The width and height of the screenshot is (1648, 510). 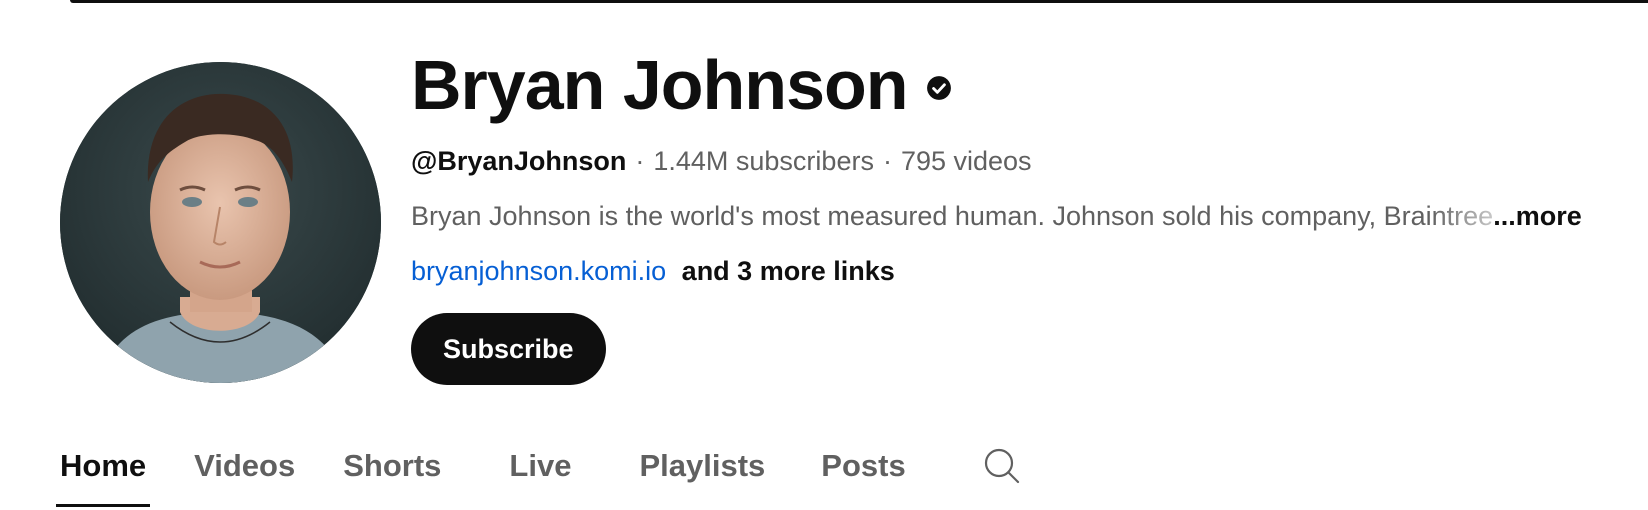 I want to click on subscriber-count: 1.44M subscribers, so click(x=763, y=161).